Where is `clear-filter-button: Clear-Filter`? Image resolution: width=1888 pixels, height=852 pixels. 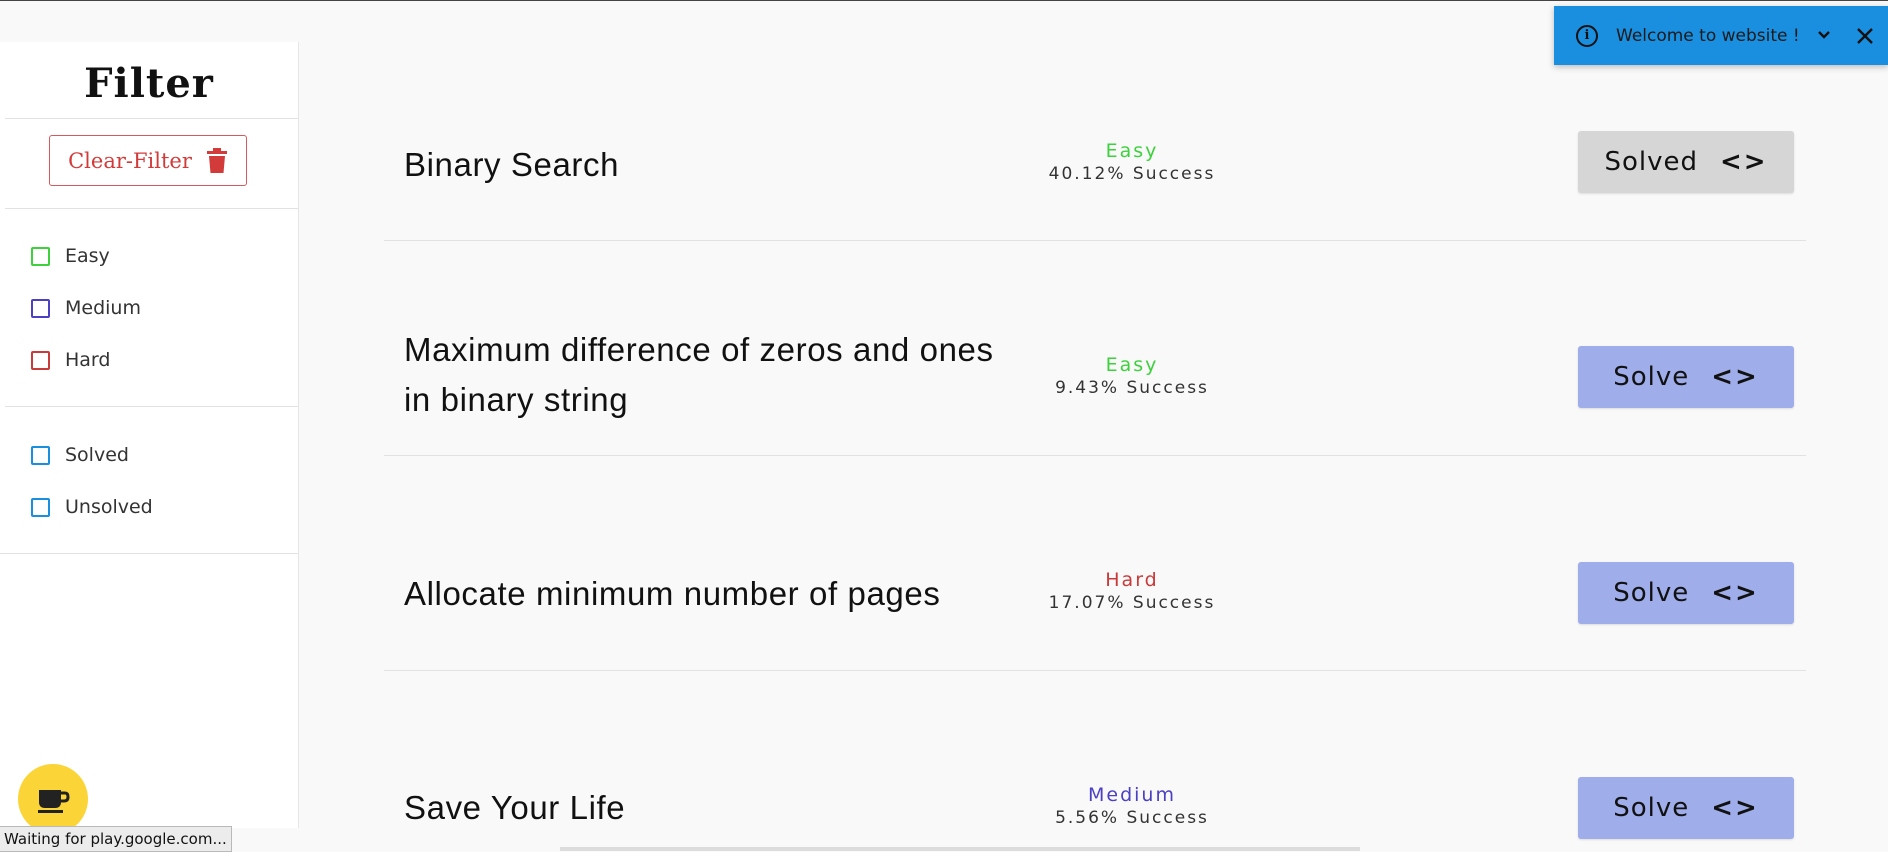
clear-filter-button: Clear-Filter is located at coordinates (148, 160).